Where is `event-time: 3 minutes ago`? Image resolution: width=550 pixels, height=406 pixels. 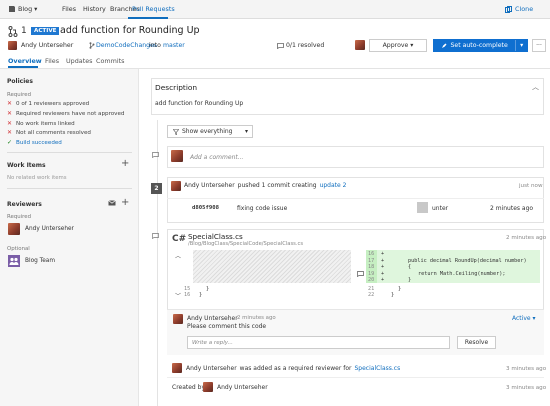
event-time: 3 minutes ago is located at coordinates (526, 369).